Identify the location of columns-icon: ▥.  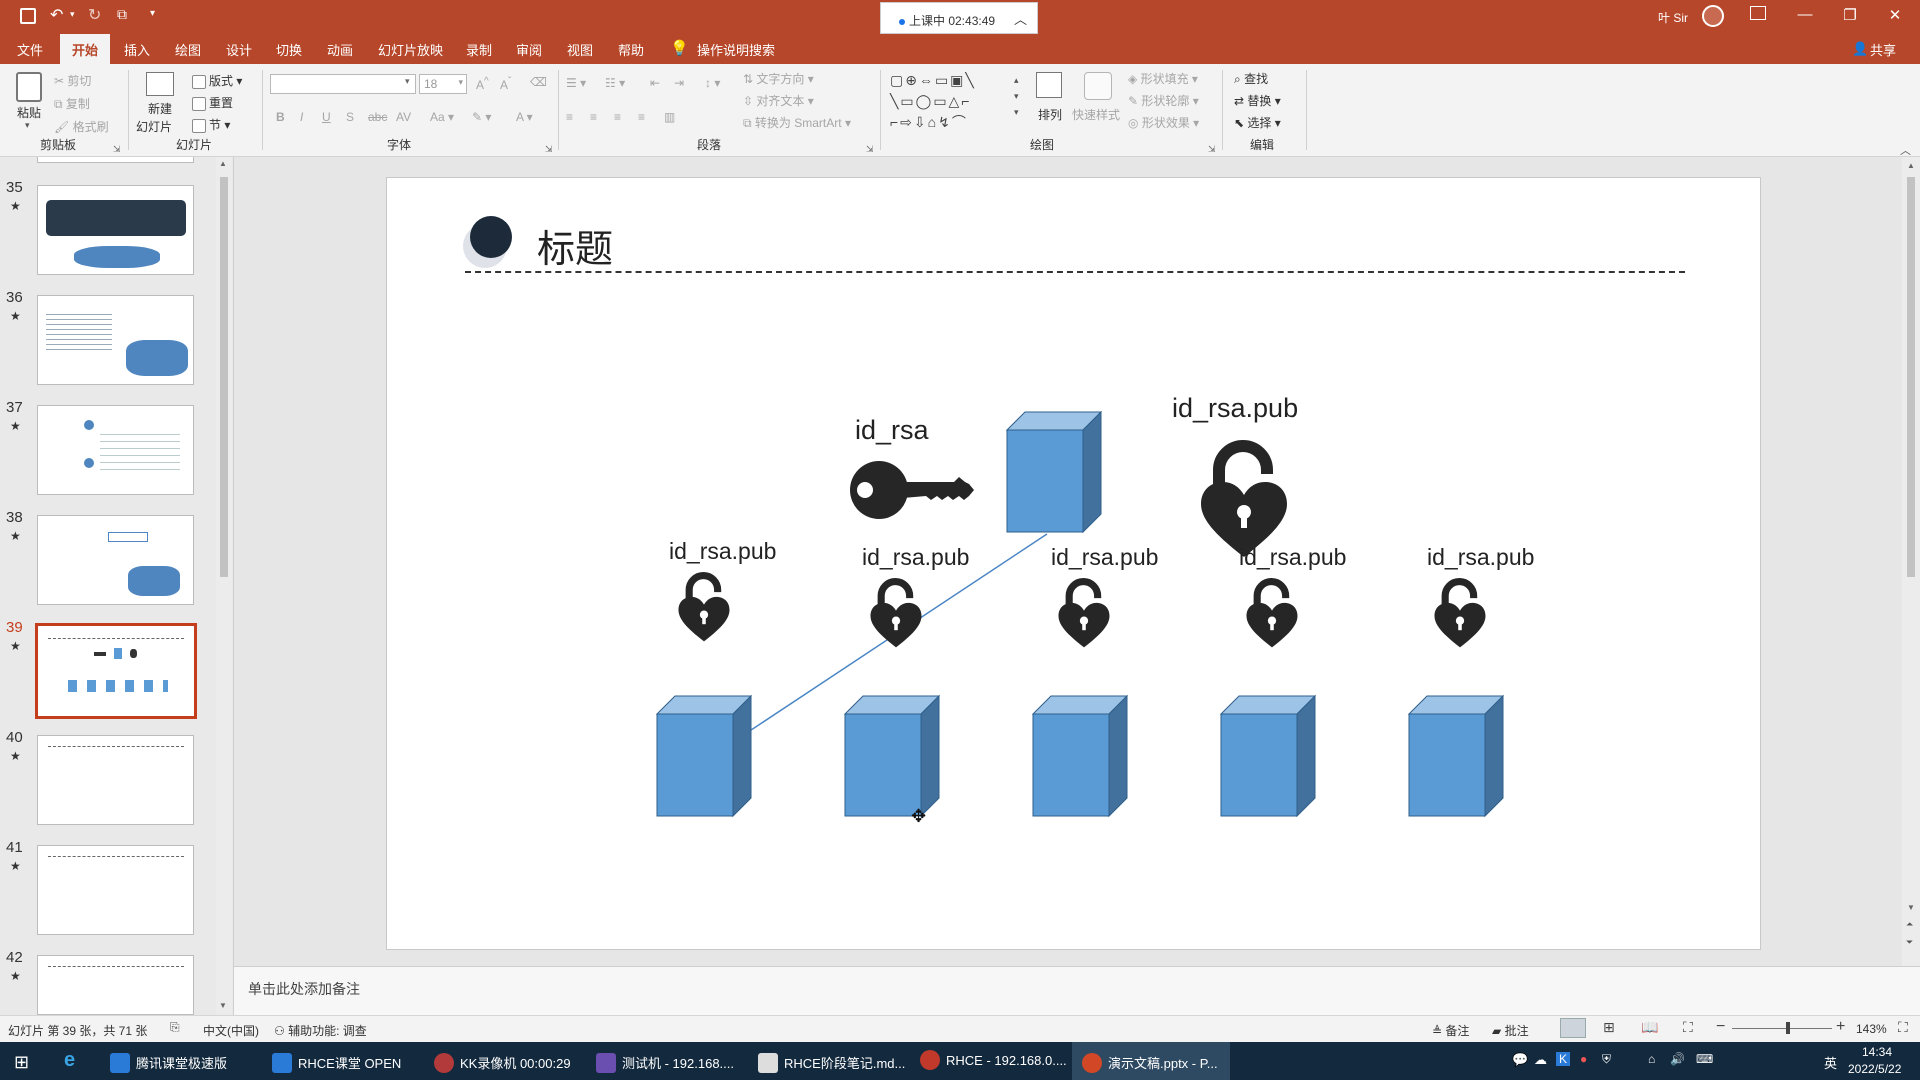
(669, 117).